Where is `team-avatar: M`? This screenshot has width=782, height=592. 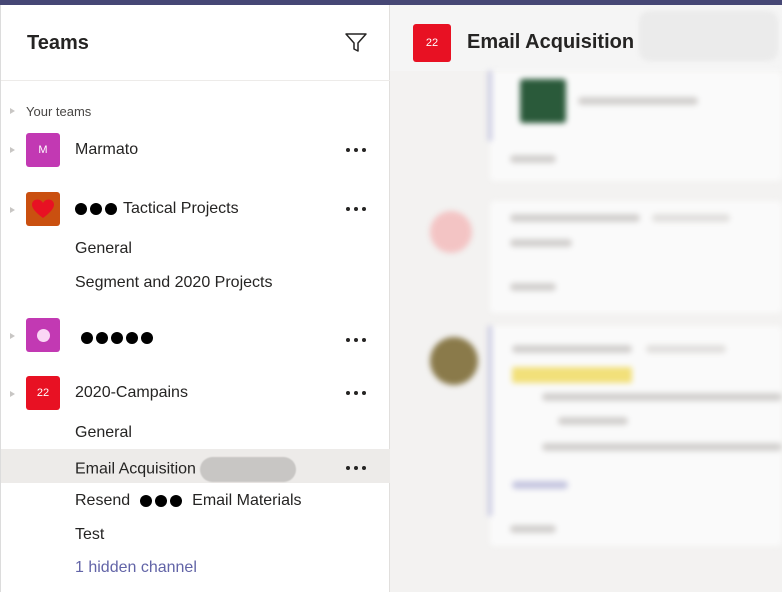 team-avatar: M is located at coordinates (43, 150).